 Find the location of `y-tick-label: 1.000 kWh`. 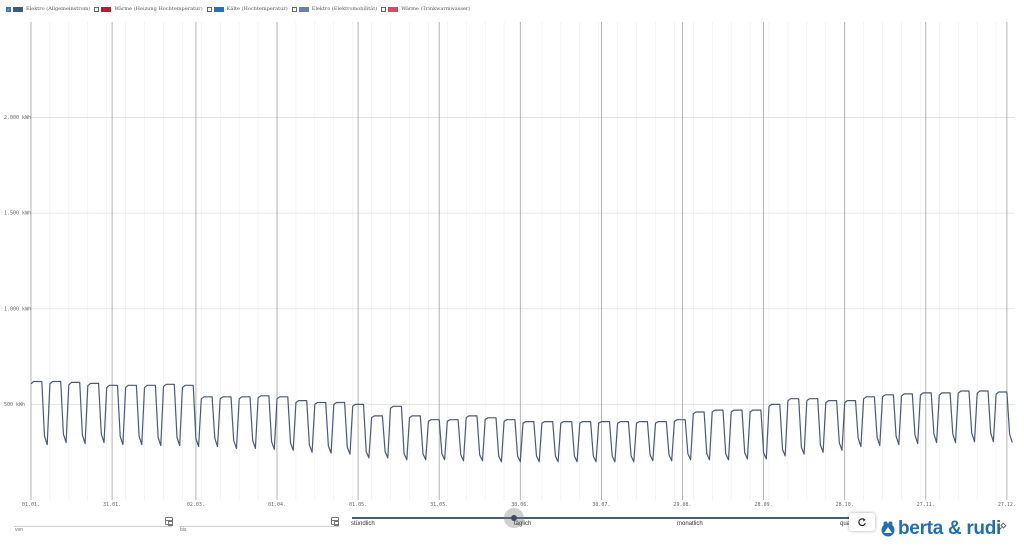

y-tick-label: 1.000 kWh is located at coordinates (17, 309).